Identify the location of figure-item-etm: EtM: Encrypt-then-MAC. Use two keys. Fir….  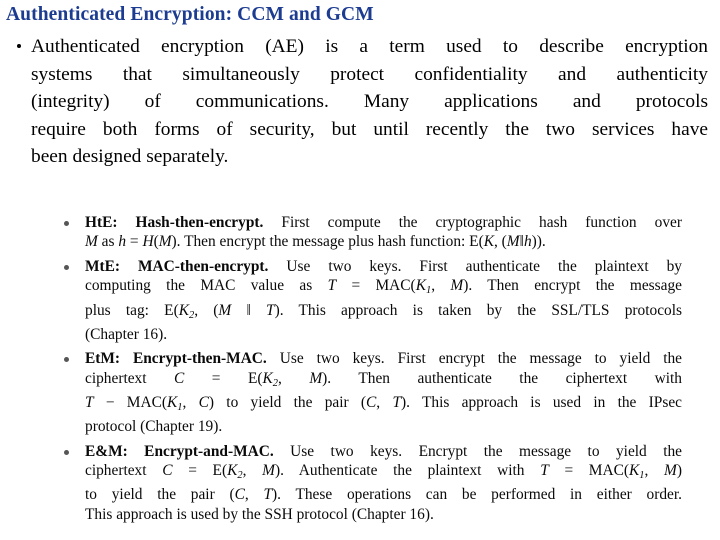
(383, 392).